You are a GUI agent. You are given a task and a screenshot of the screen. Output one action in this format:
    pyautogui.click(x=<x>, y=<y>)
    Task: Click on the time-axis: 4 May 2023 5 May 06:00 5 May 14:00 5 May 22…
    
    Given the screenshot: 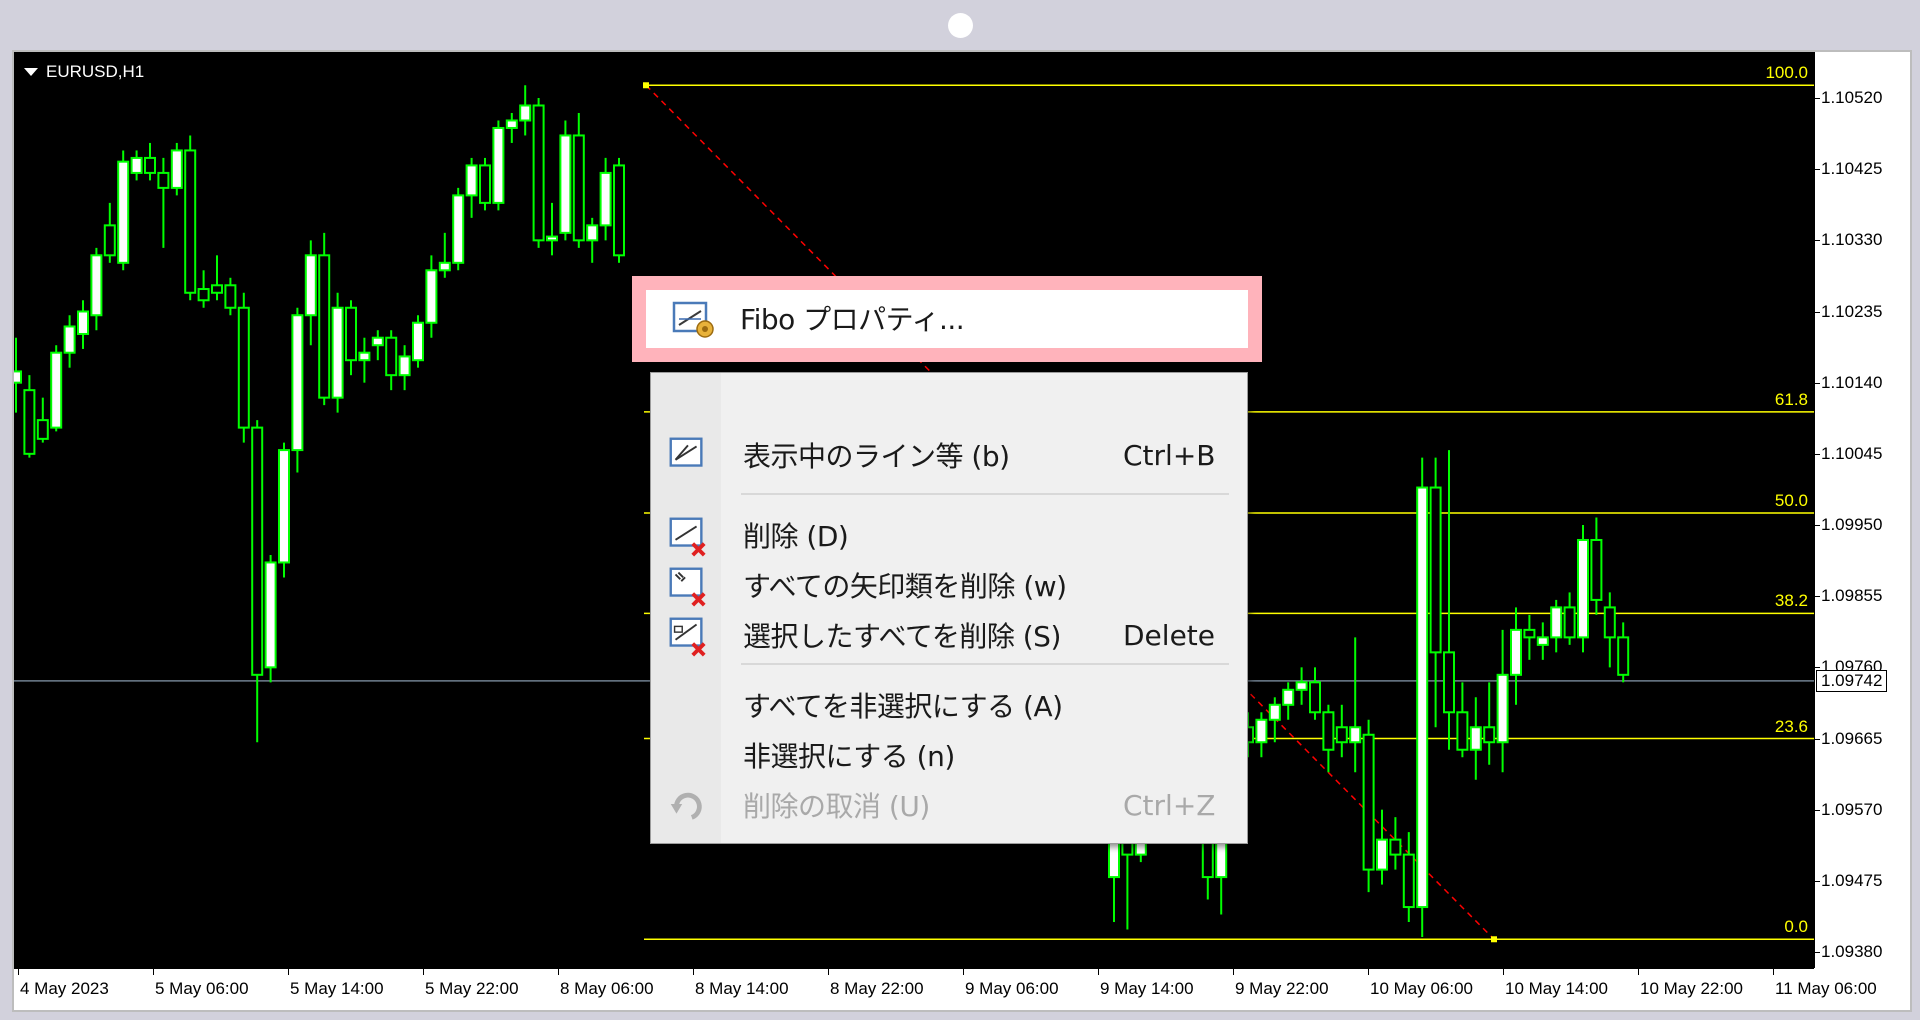 What is the action you would take?
    pyautogui.click(x=945, y=987)
    